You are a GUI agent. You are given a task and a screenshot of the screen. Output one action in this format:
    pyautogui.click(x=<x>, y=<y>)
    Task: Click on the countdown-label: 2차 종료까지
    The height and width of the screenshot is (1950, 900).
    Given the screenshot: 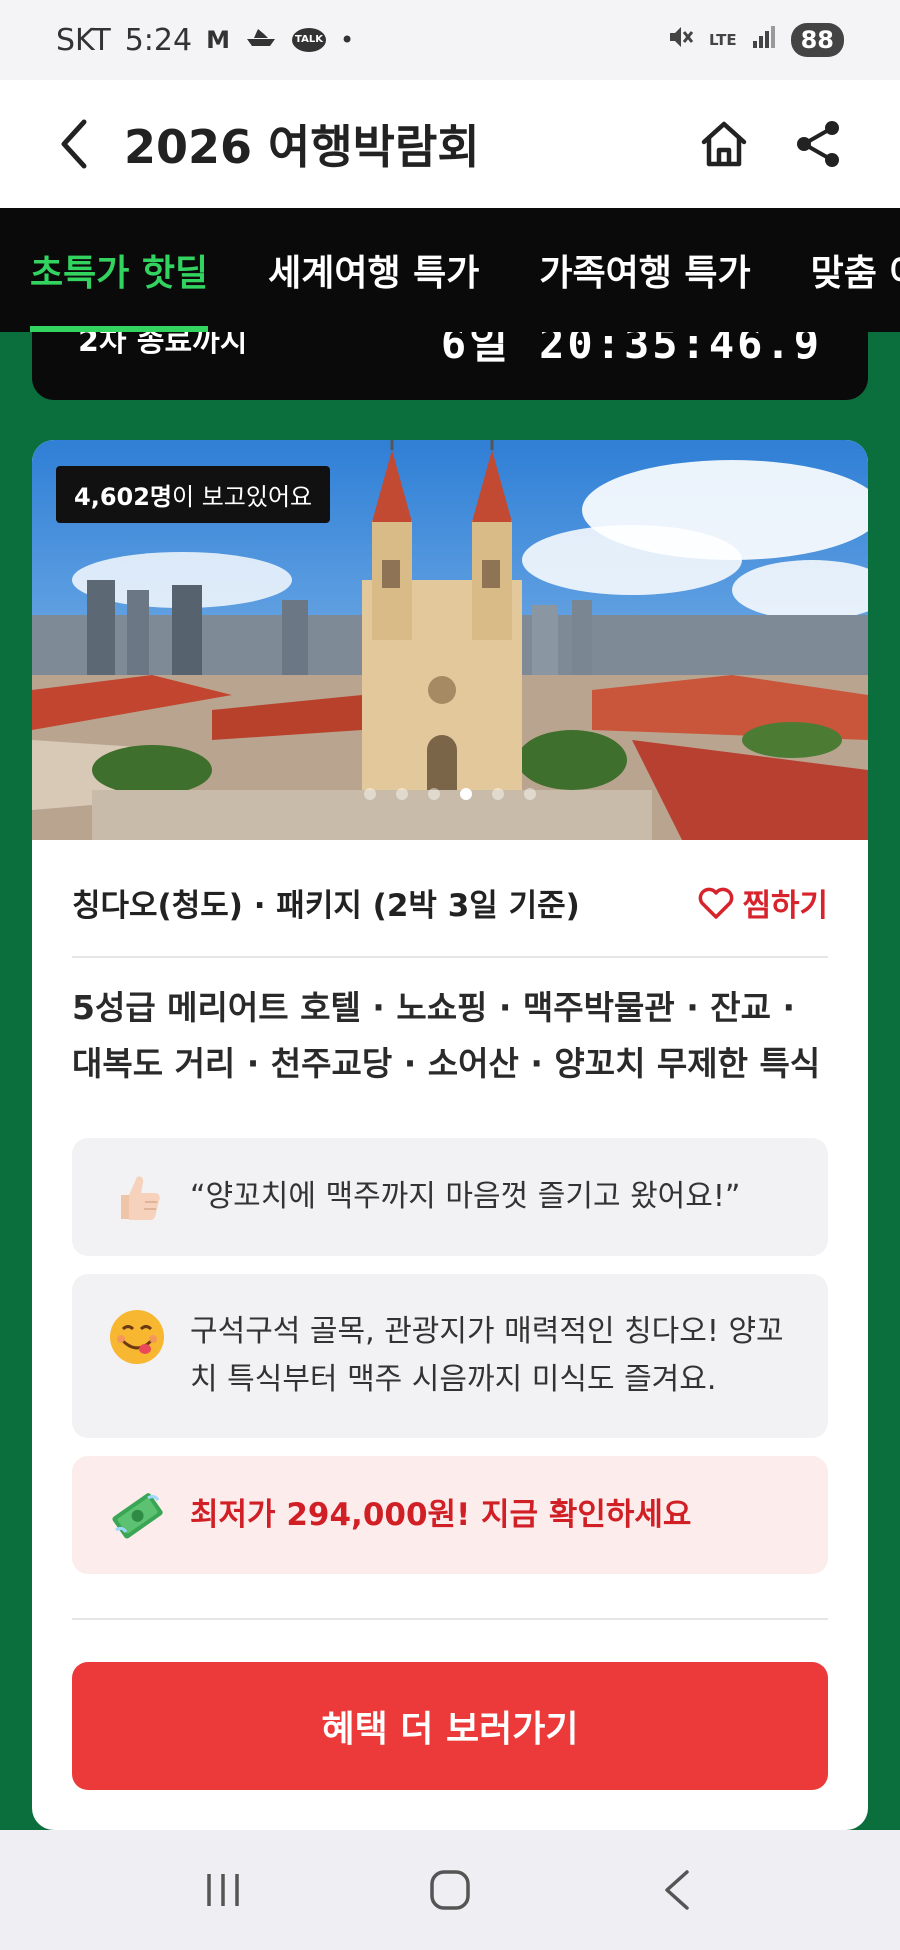 What is the action you would take?
    pyautogui.click(x=163, y=345)
    